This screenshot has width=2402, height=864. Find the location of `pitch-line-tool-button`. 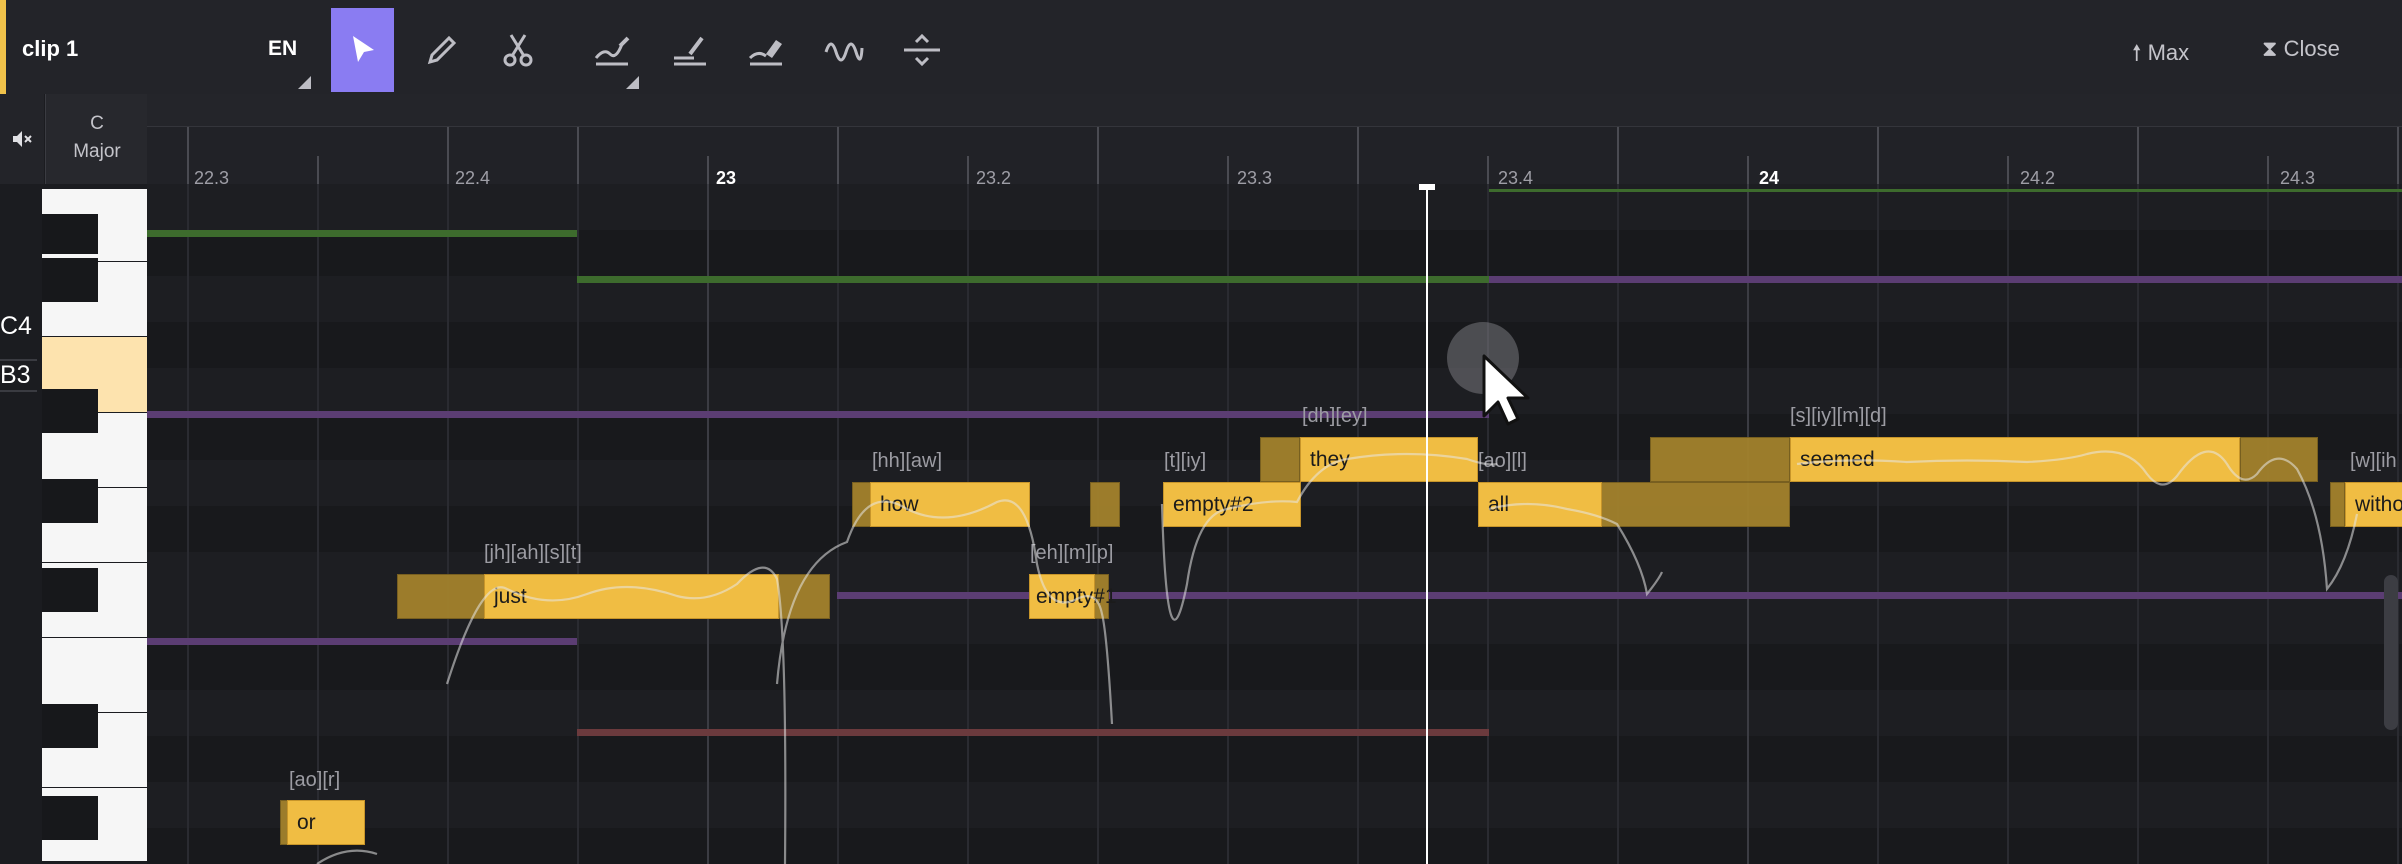

pitch-line-tool-button is located at coordinates (689, 50).